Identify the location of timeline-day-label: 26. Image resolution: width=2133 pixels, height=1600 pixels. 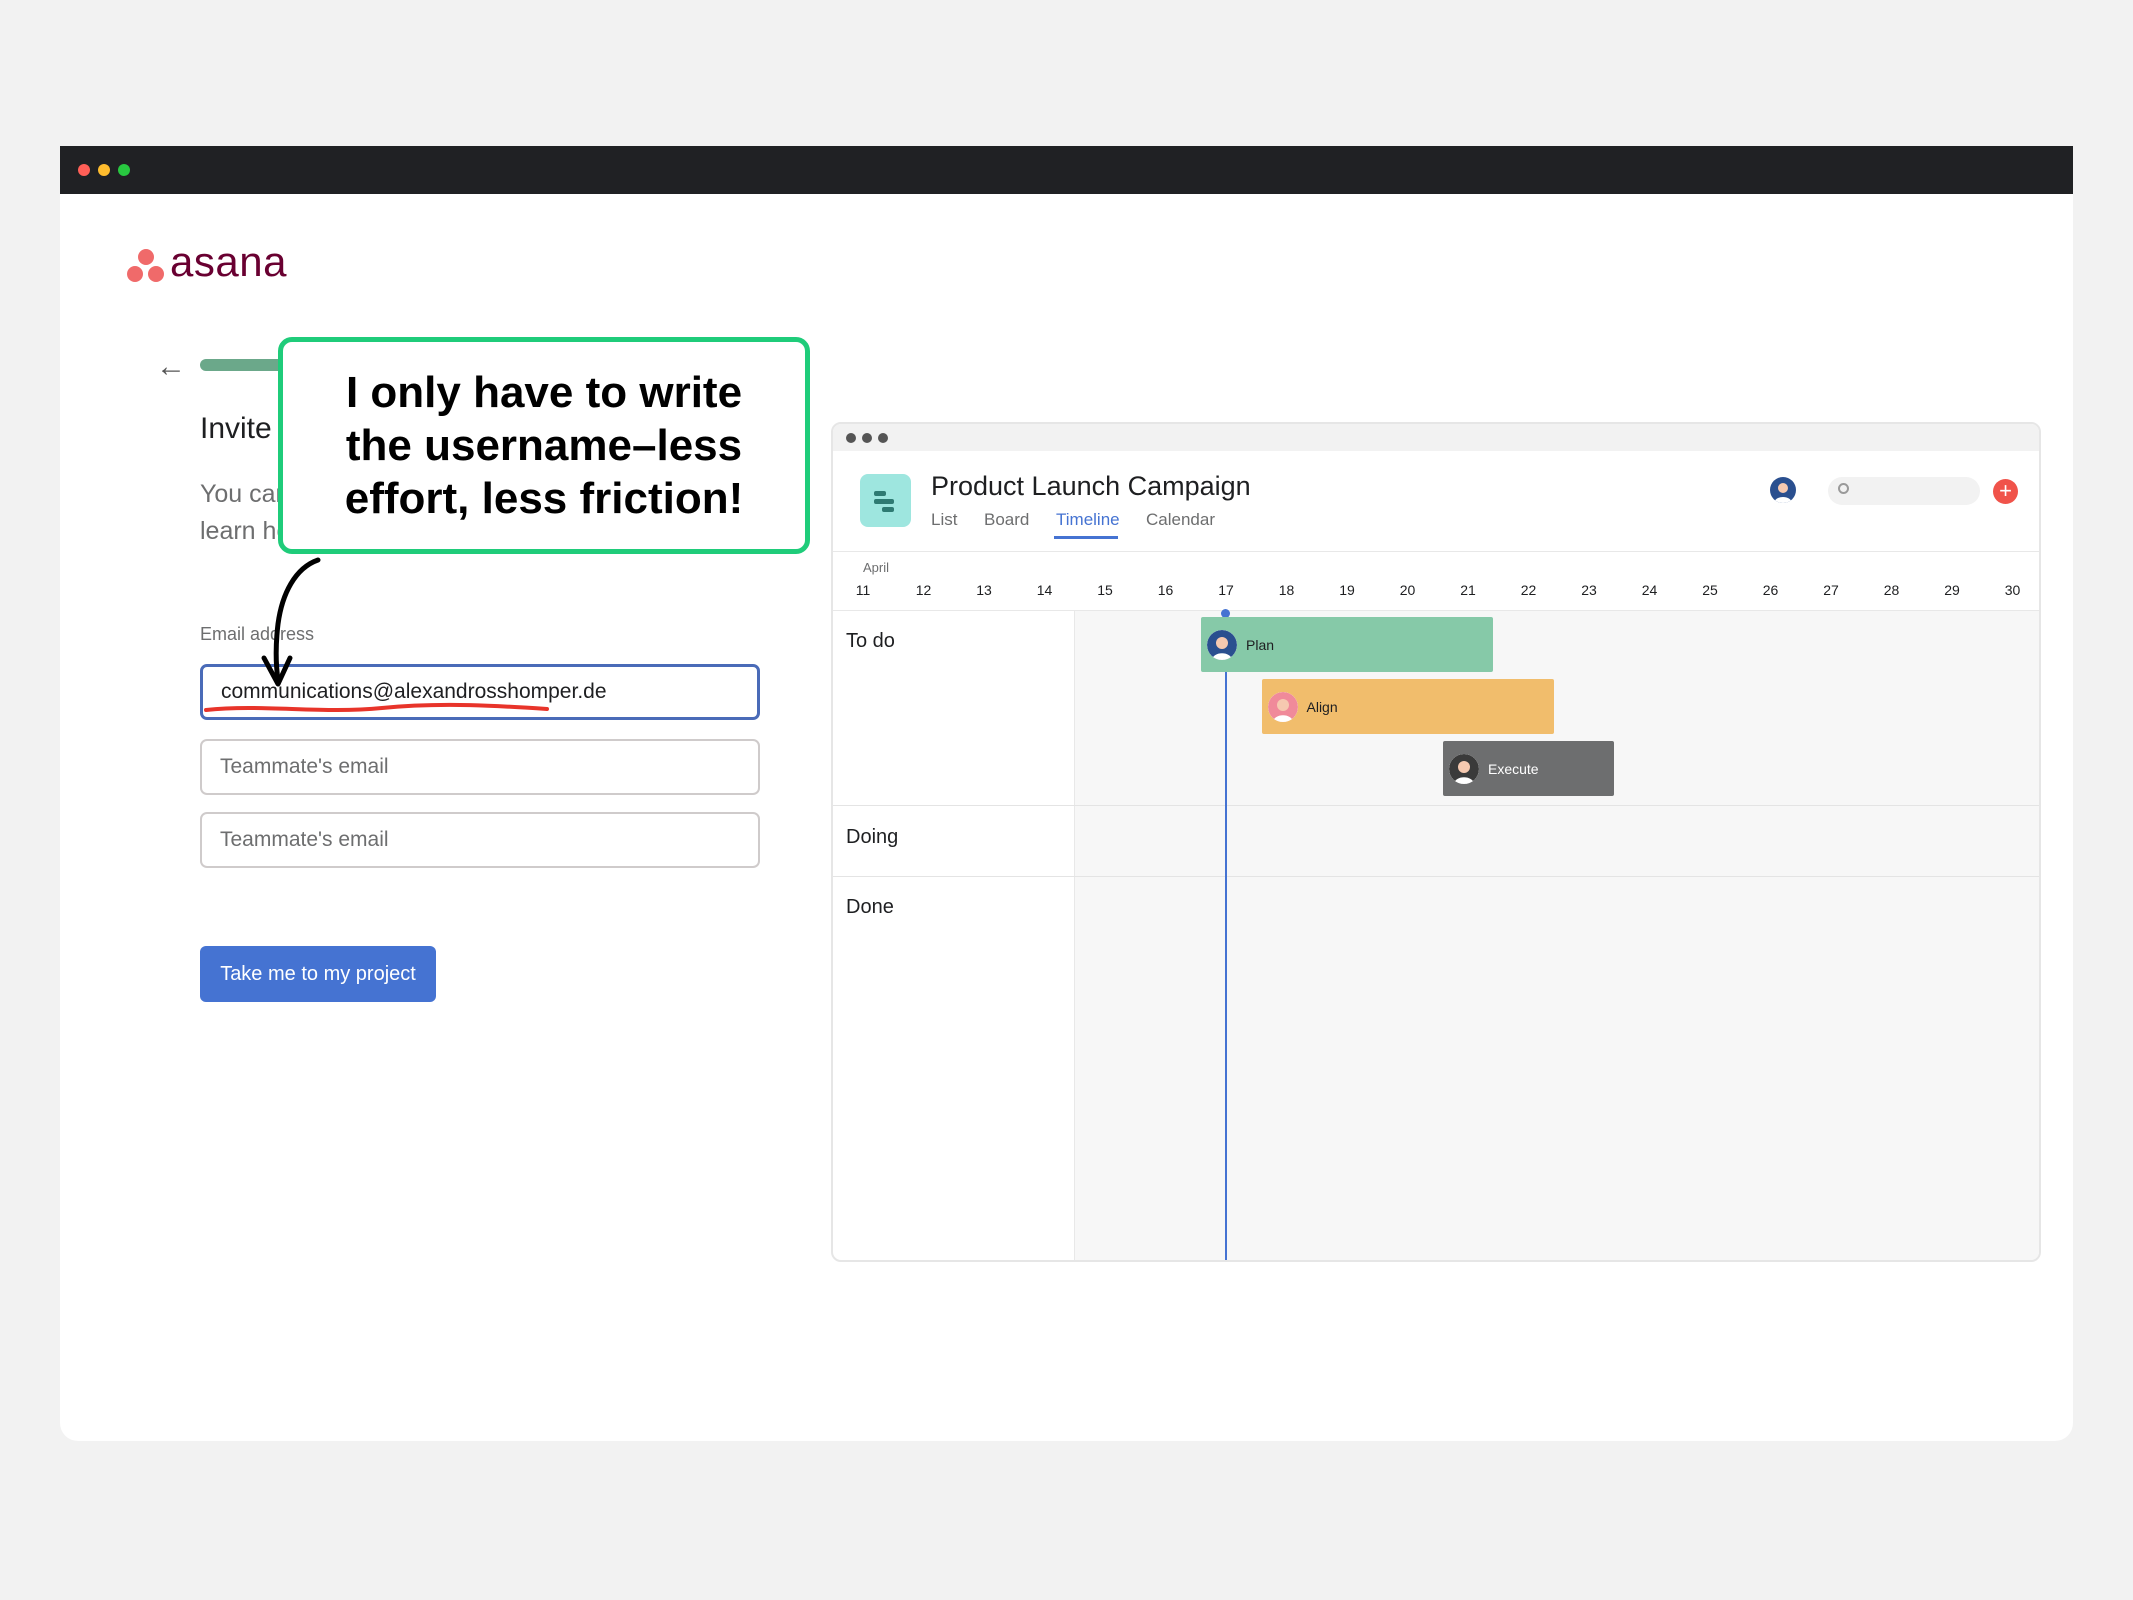
(1770, 590).